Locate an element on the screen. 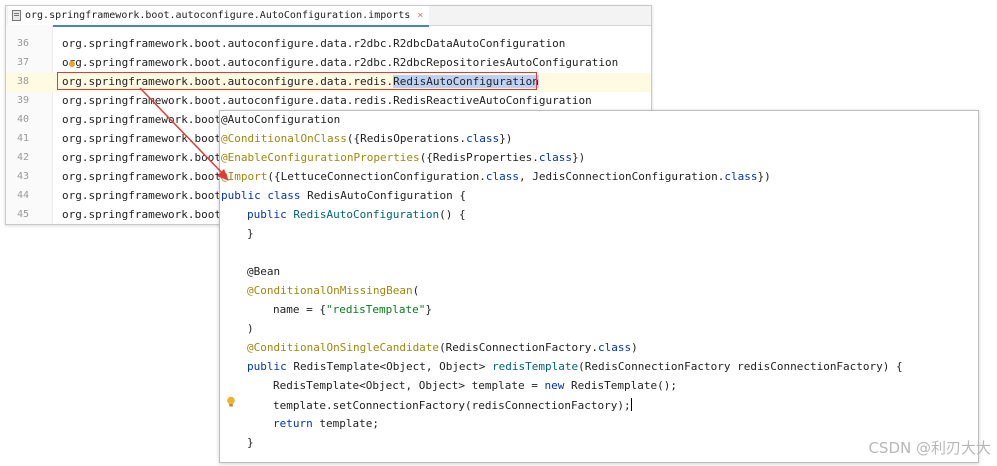 Image resolution: width=997 pixels, height=466 pixels. code-text: name = { is located at coordinates (299, 309).